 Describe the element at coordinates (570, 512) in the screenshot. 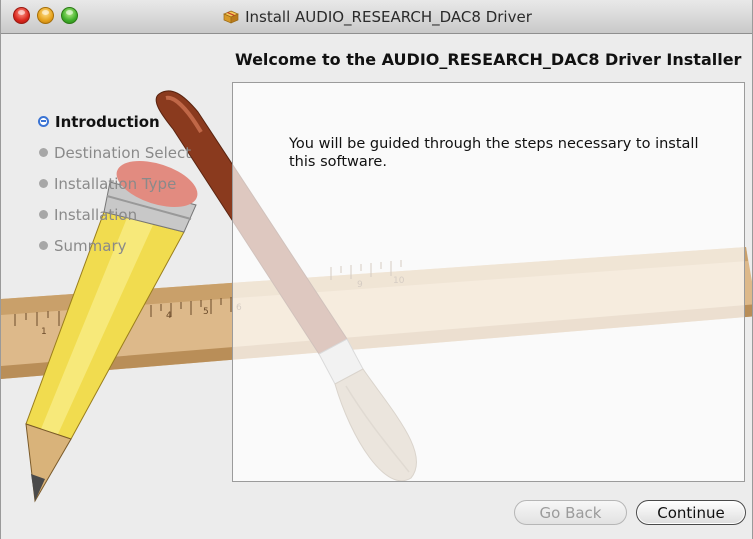

I see `go-back-button: Go Back` at that location.